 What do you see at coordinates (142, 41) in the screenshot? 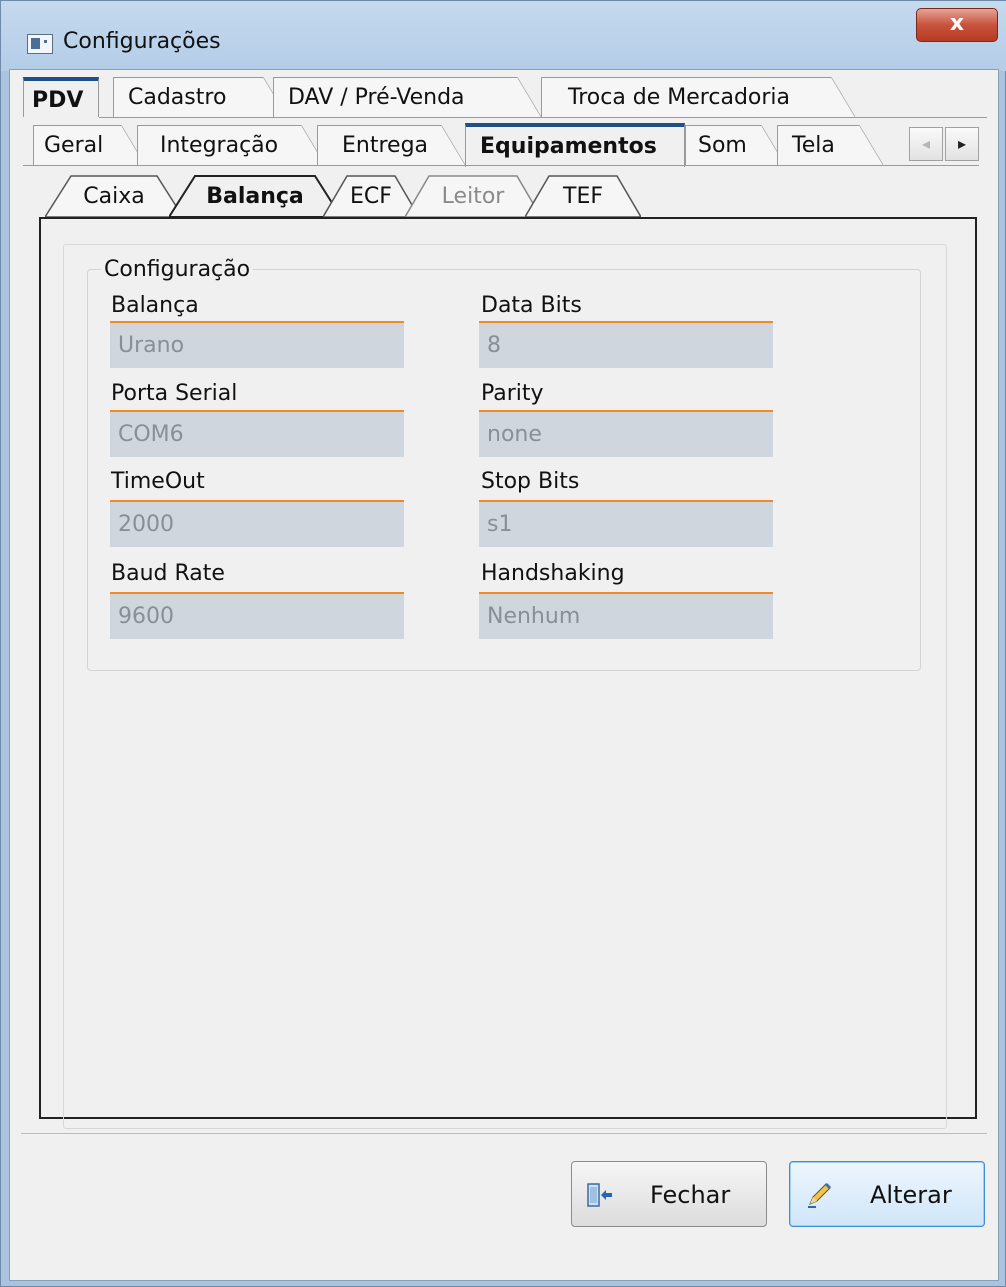
I see `window-title: Configurações` at bounding box center [142, 41].